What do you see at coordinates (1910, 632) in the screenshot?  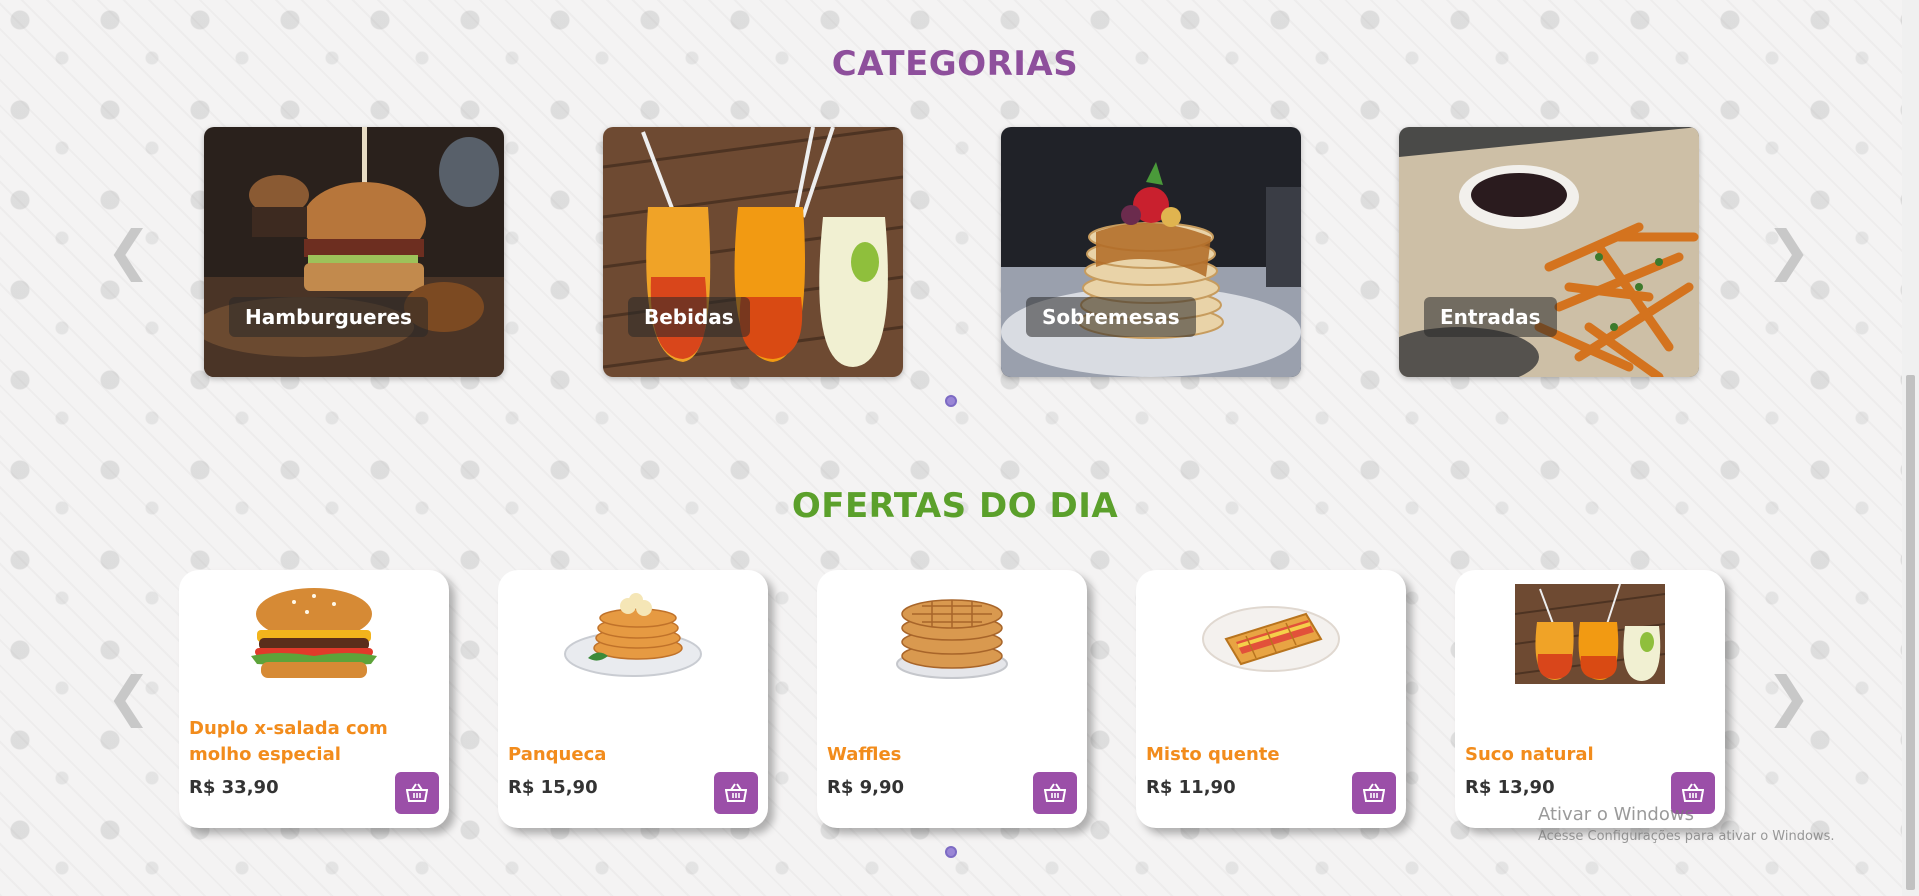 I see `scrollbar-thumb` at bounding box center [1910, 632].